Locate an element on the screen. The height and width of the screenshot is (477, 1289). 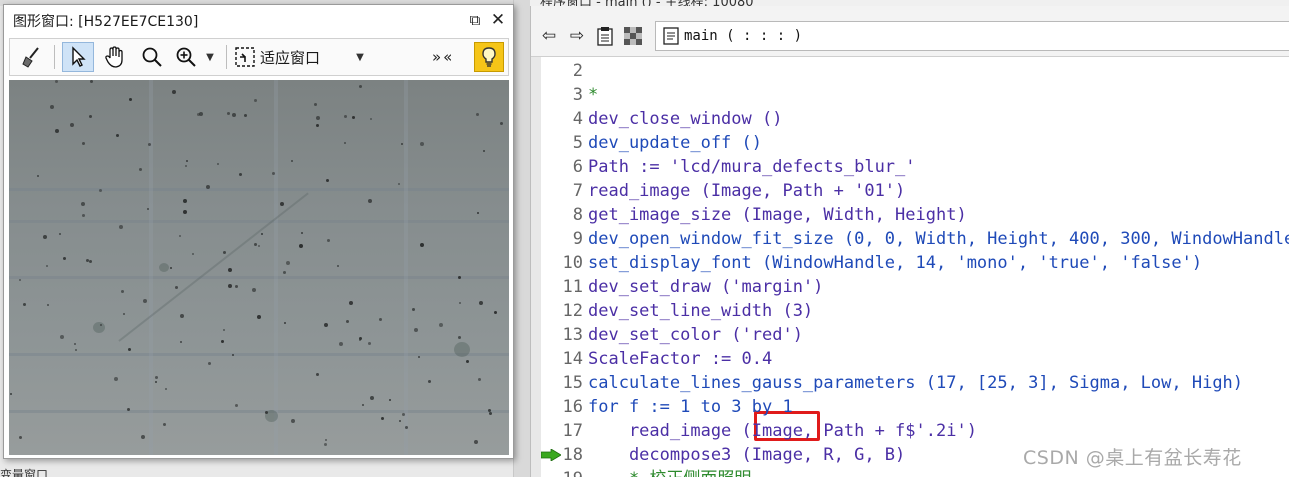
code-text: read_image (Image, Path + f$'.2i') is located at coordinates (782, 431).